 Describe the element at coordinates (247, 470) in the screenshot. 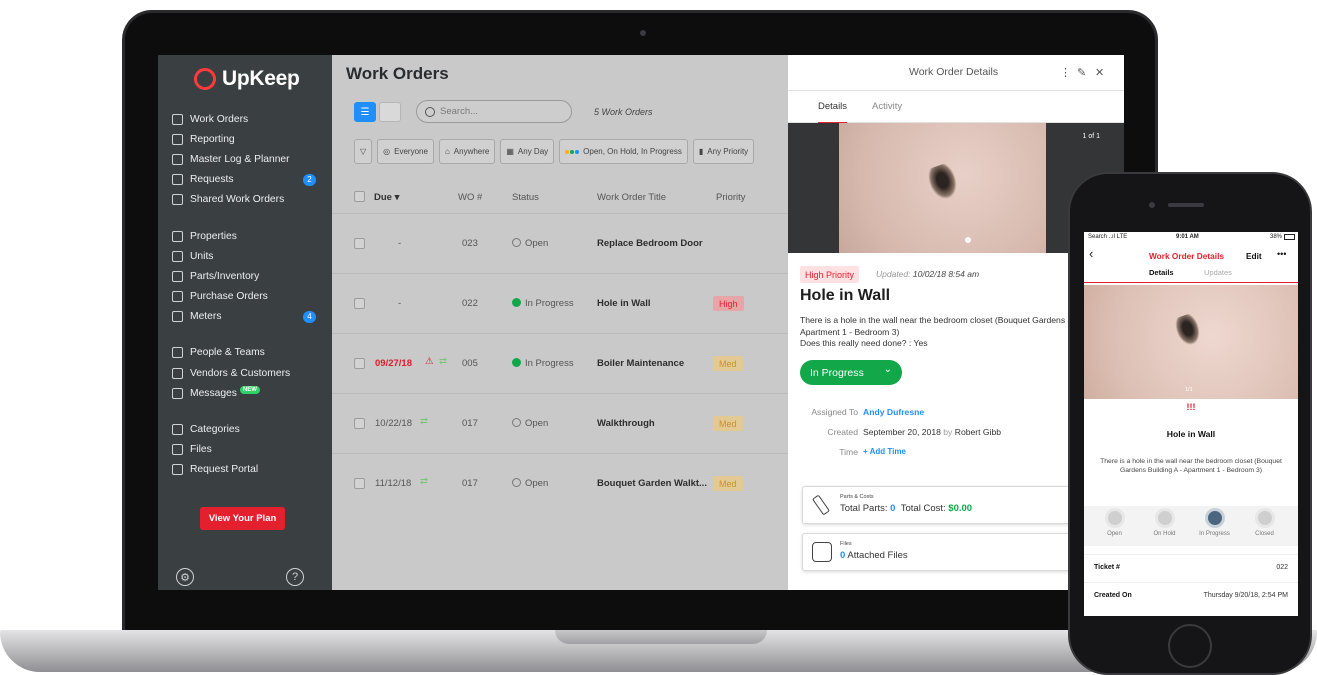

I see `sidebar-item-request-portal: Request Portal` at that location.